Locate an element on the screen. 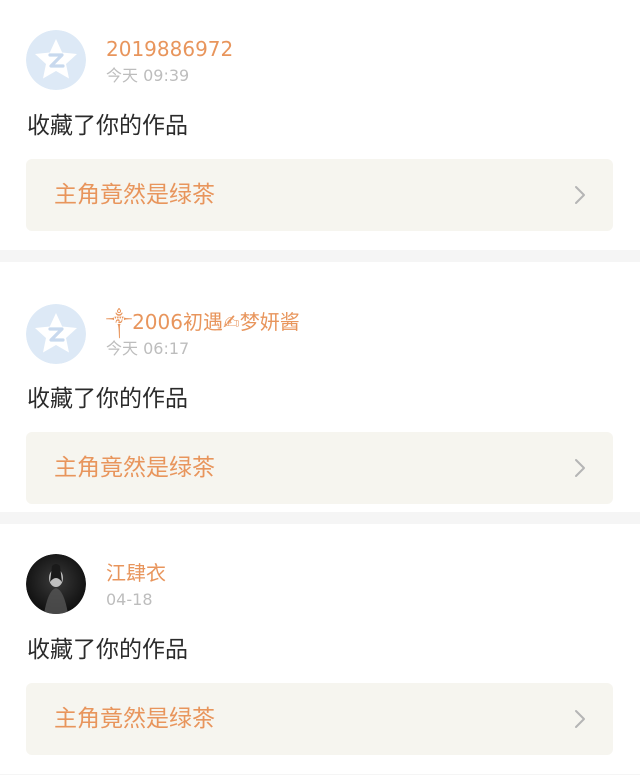 The image size is (640, 775). dark-photo-avatar-icon is located at coordinates (56, 584).